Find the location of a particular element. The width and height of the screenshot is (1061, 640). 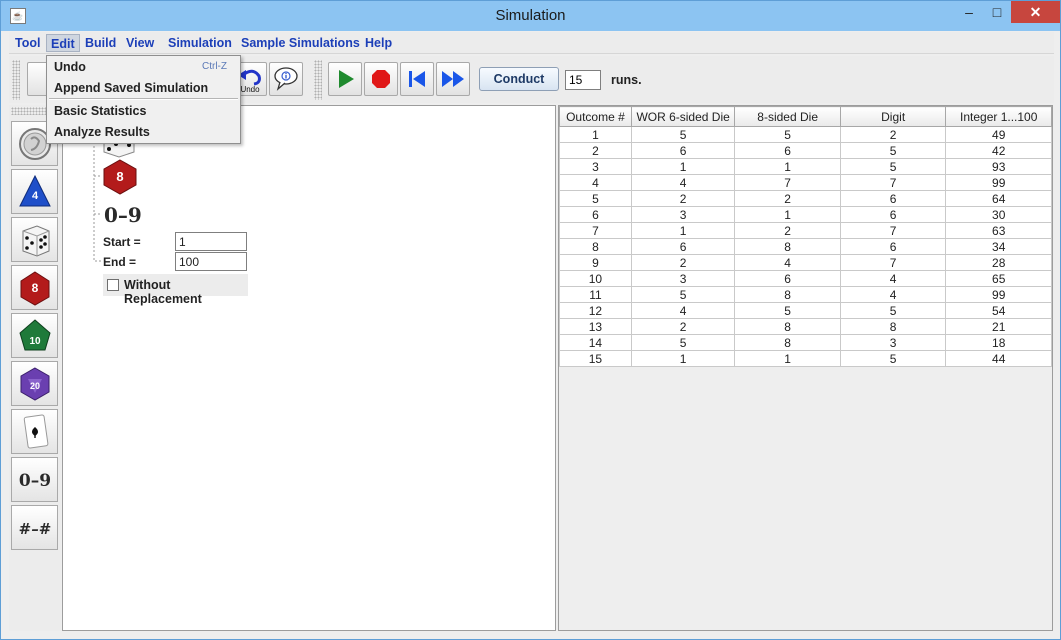

fast-forward-button is located at coordinates (453, 79).